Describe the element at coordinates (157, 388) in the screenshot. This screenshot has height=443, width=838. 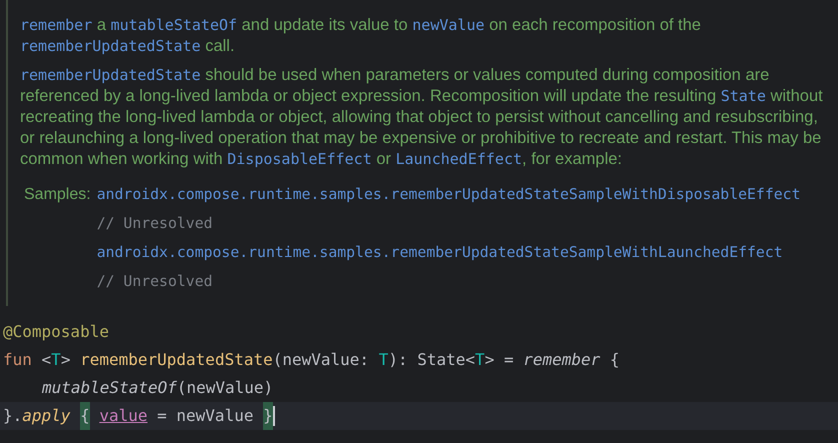
I see `code-line: mutableStateOf(newValue)` at that location.